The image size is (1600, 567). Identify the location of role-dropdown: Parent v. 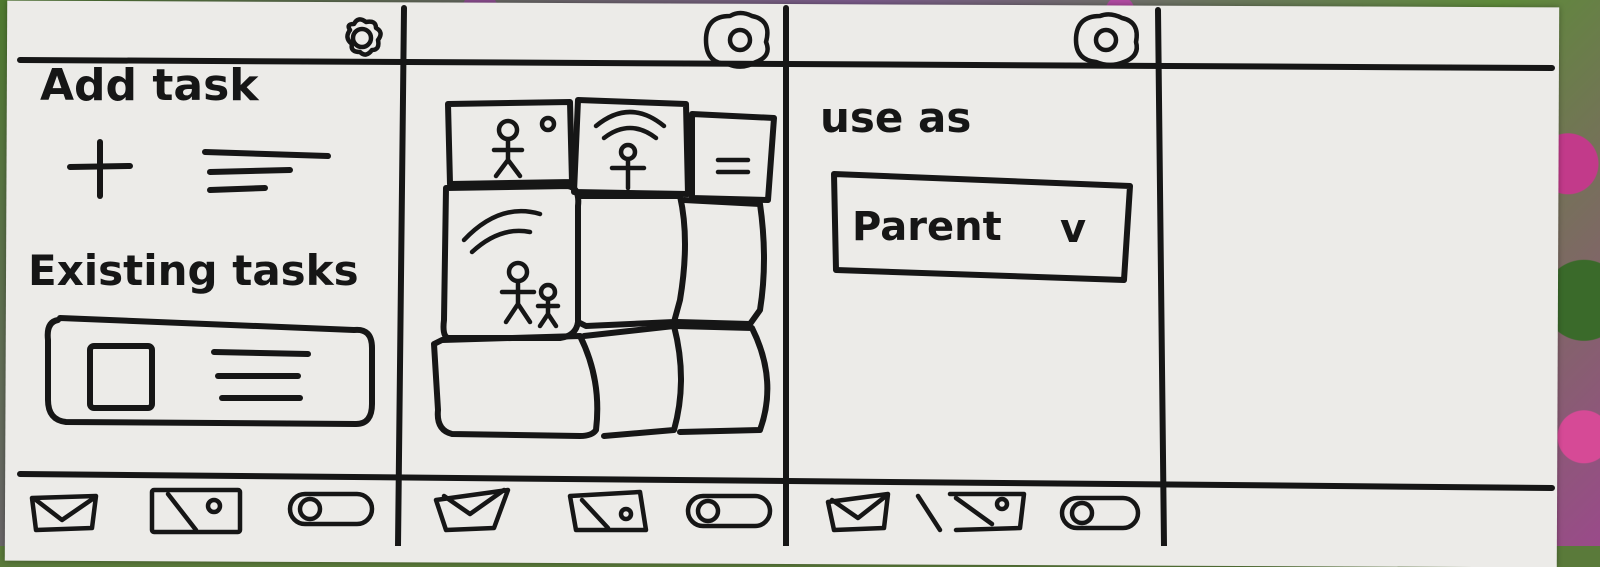
(982, 227).